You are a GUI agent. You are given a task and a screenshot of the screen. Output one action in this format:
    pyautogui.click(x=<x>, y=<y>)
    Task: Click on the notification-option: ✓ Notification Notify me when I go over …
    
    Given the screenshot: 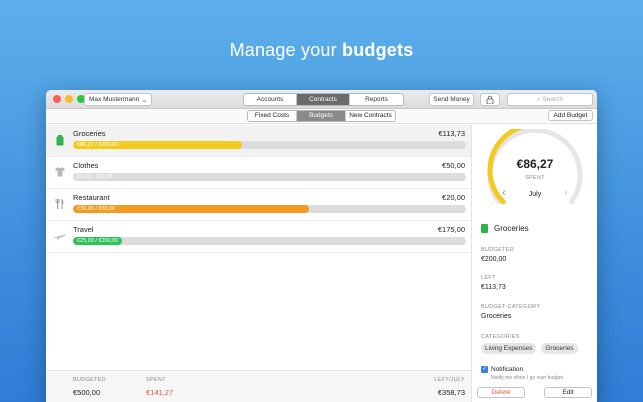 What is the action you would take?
    pyautogui.click(x=522, y=373)
    